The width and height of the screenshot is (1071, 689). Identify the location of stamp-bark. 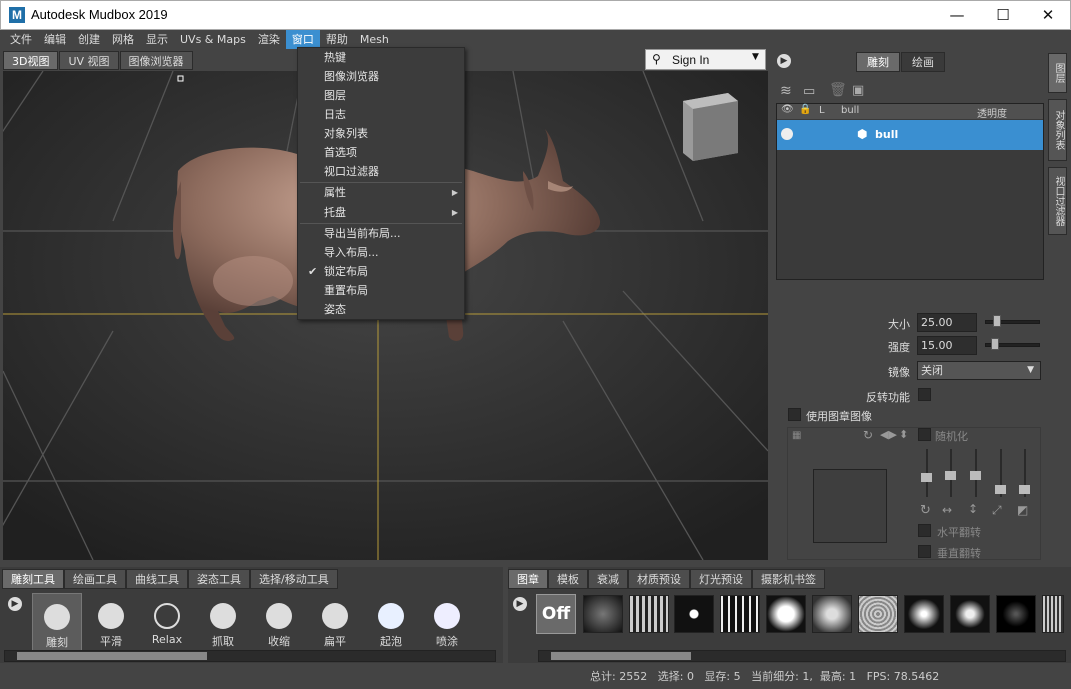
(1053, 614).